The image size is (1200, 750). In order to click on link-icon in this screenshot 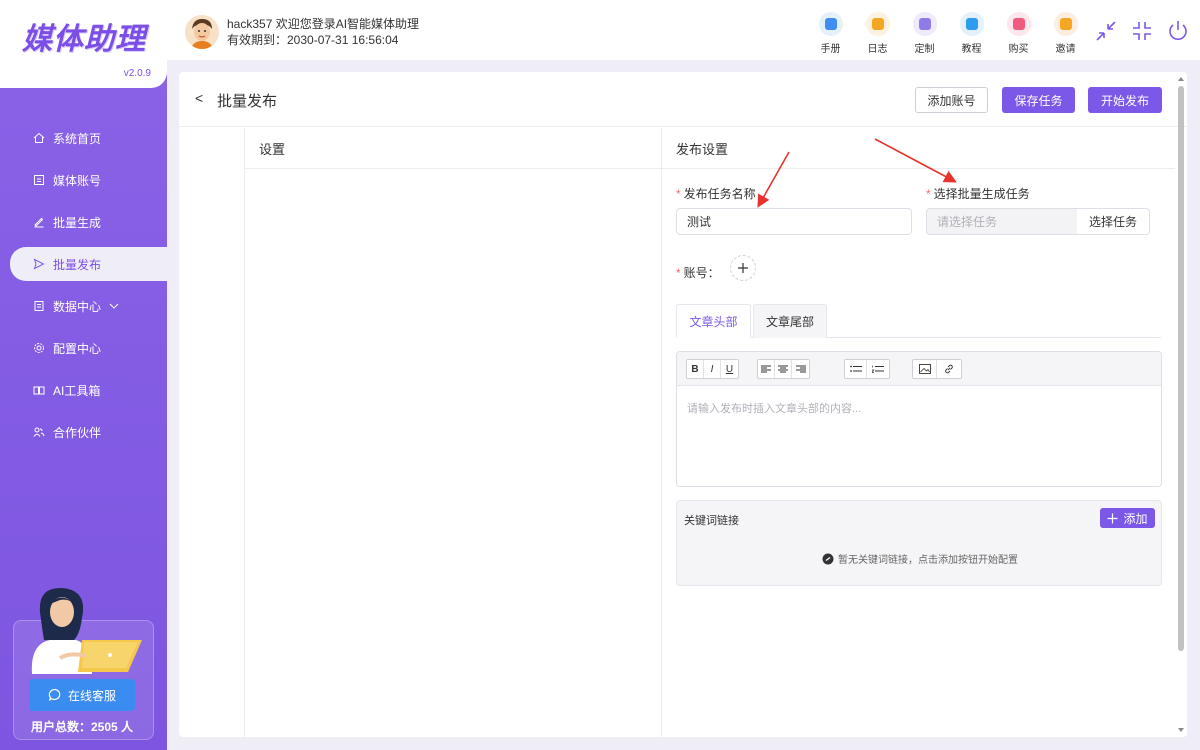, I will do `click(949, 369)`.